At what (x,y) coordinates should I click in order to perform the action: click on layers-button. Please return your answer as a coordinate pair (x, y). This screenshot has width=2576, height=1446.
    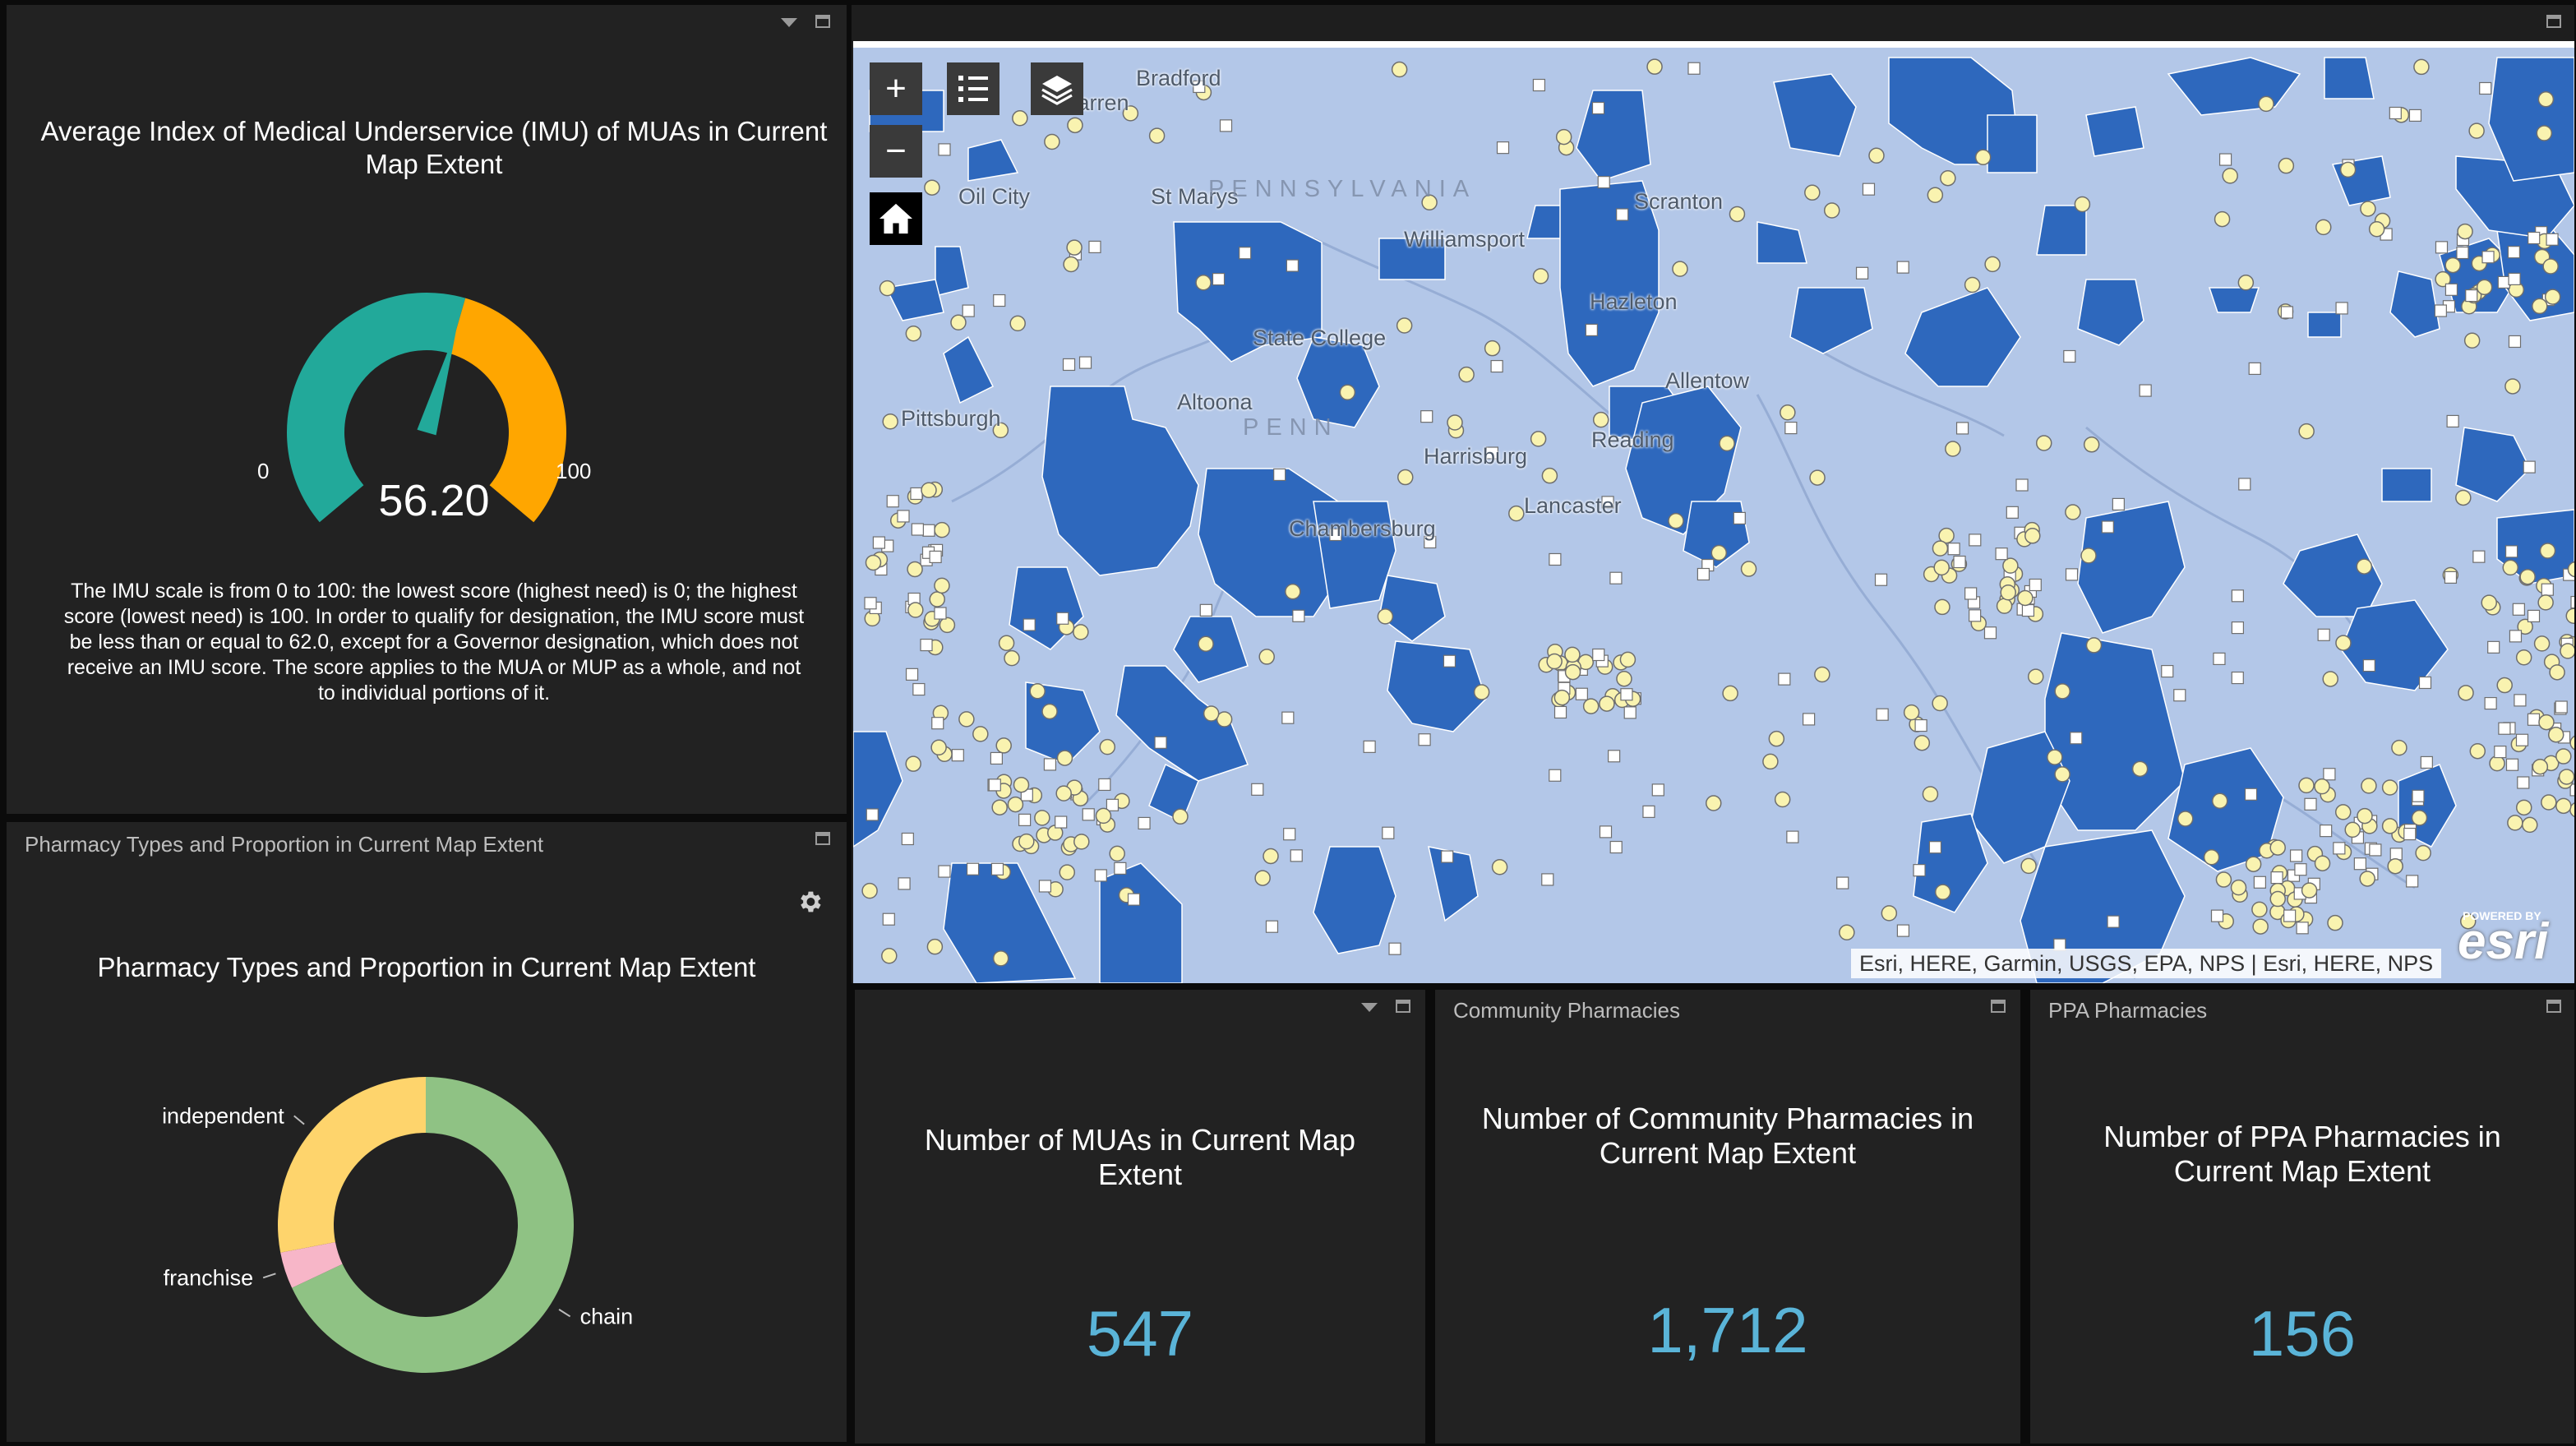
    Looking at the image, I should click on (1057, 88).